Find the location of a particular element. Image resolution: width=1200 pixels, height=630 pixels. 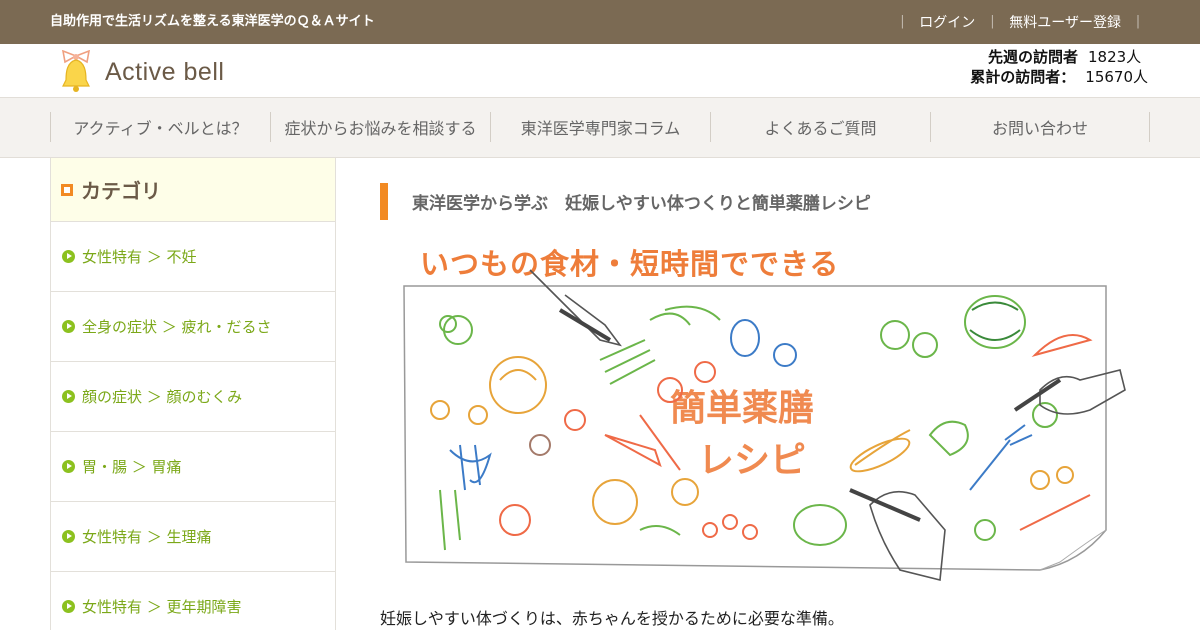

logo-text: Active bell is located at coordinates (165, 71).